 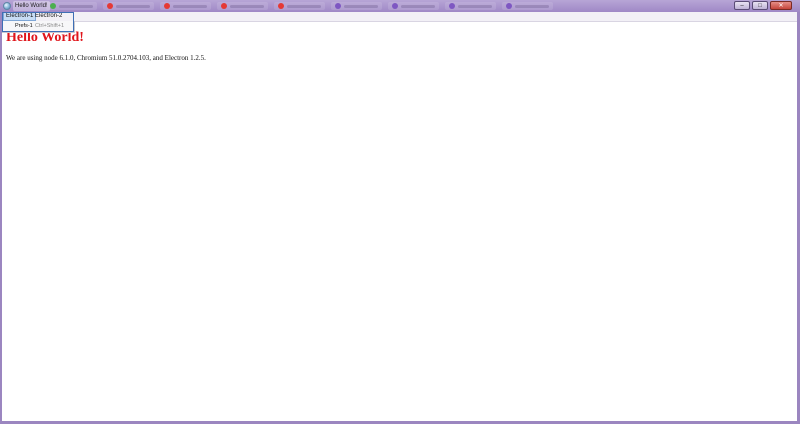 I want to click on window-controls: – □ ✕, so click(x=763, y=6).